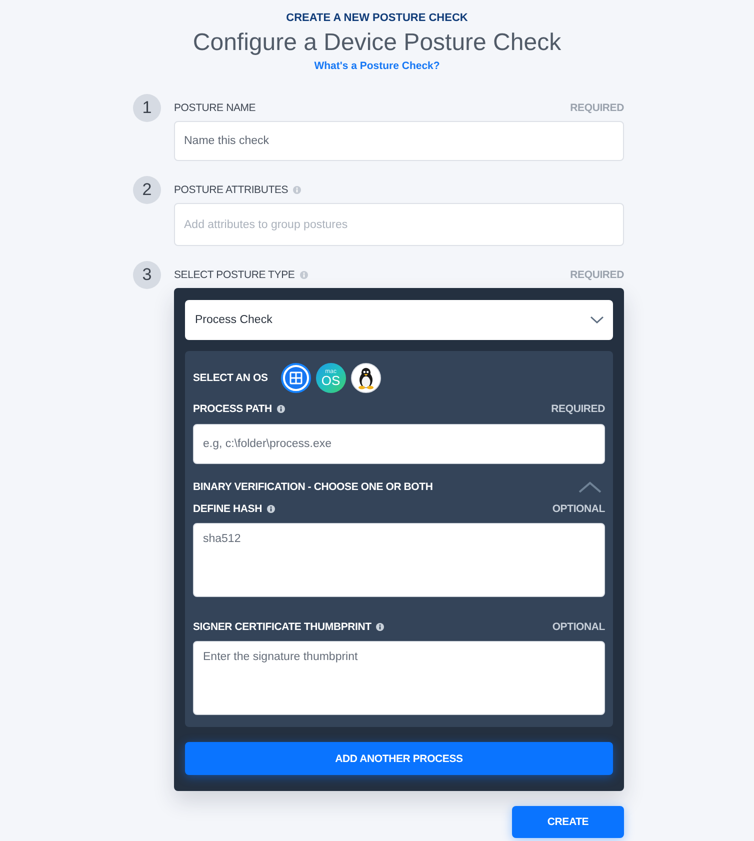  Describe the element at coordinates (215, 108) in the screenshot. I see `field-label: POSTURE NAME` at that location.